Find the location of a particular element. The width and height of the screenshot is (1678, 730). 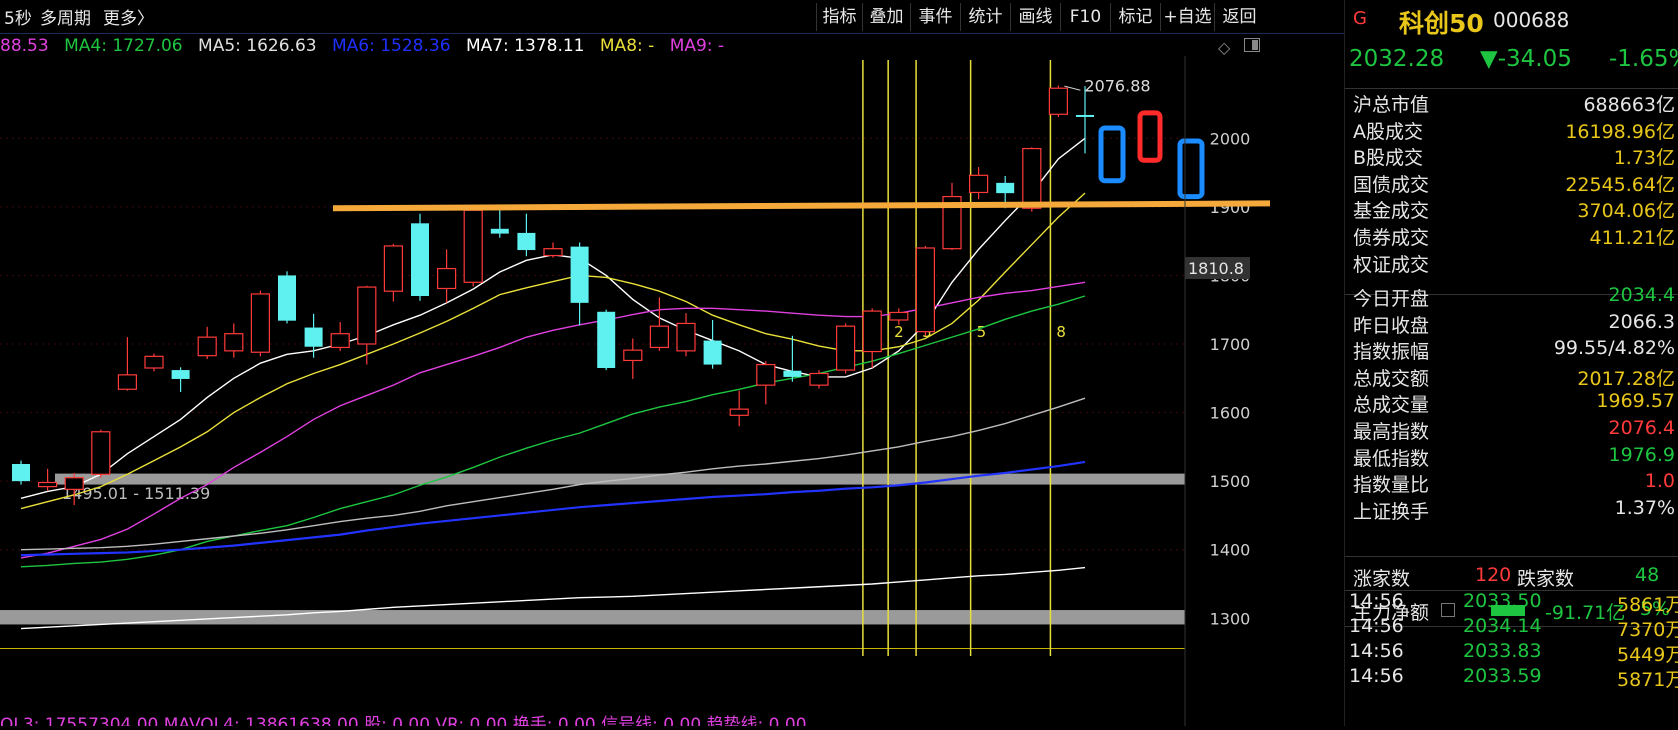

stat-label: 沪总市值 is located at coordinates (1391, 105).